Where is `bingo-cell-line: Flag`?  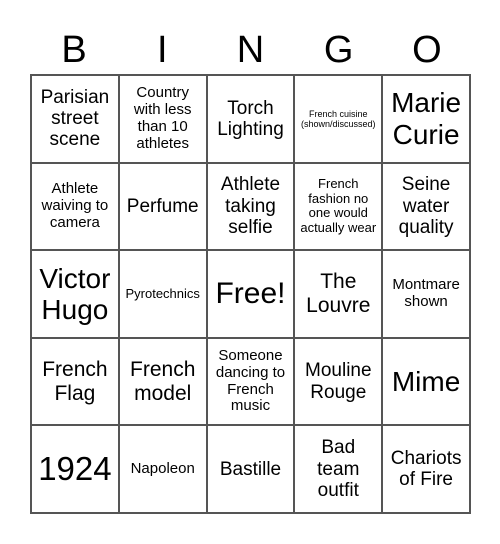 bingo-cell-line: Flag is located at coordinates (75, 393).